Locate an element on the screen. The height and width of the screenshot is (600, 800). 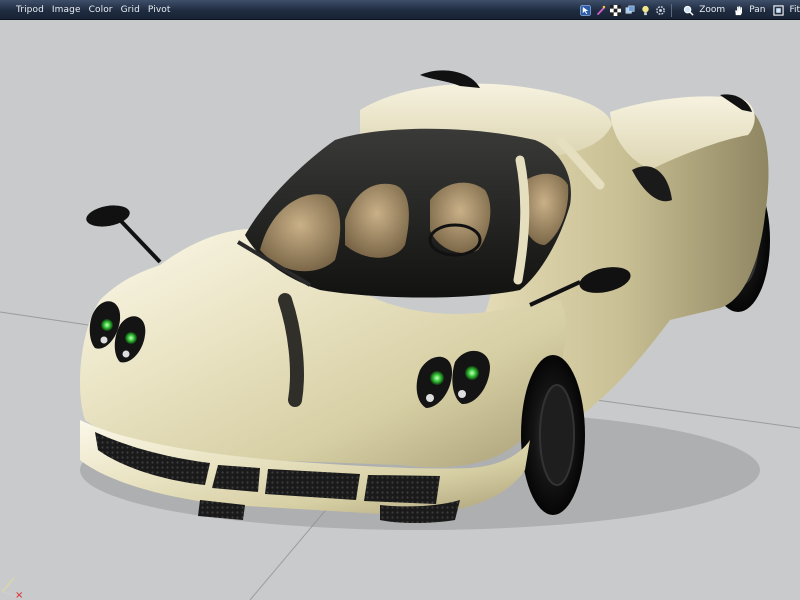
menu-item-color: Color is located at coordinates (101, 10).